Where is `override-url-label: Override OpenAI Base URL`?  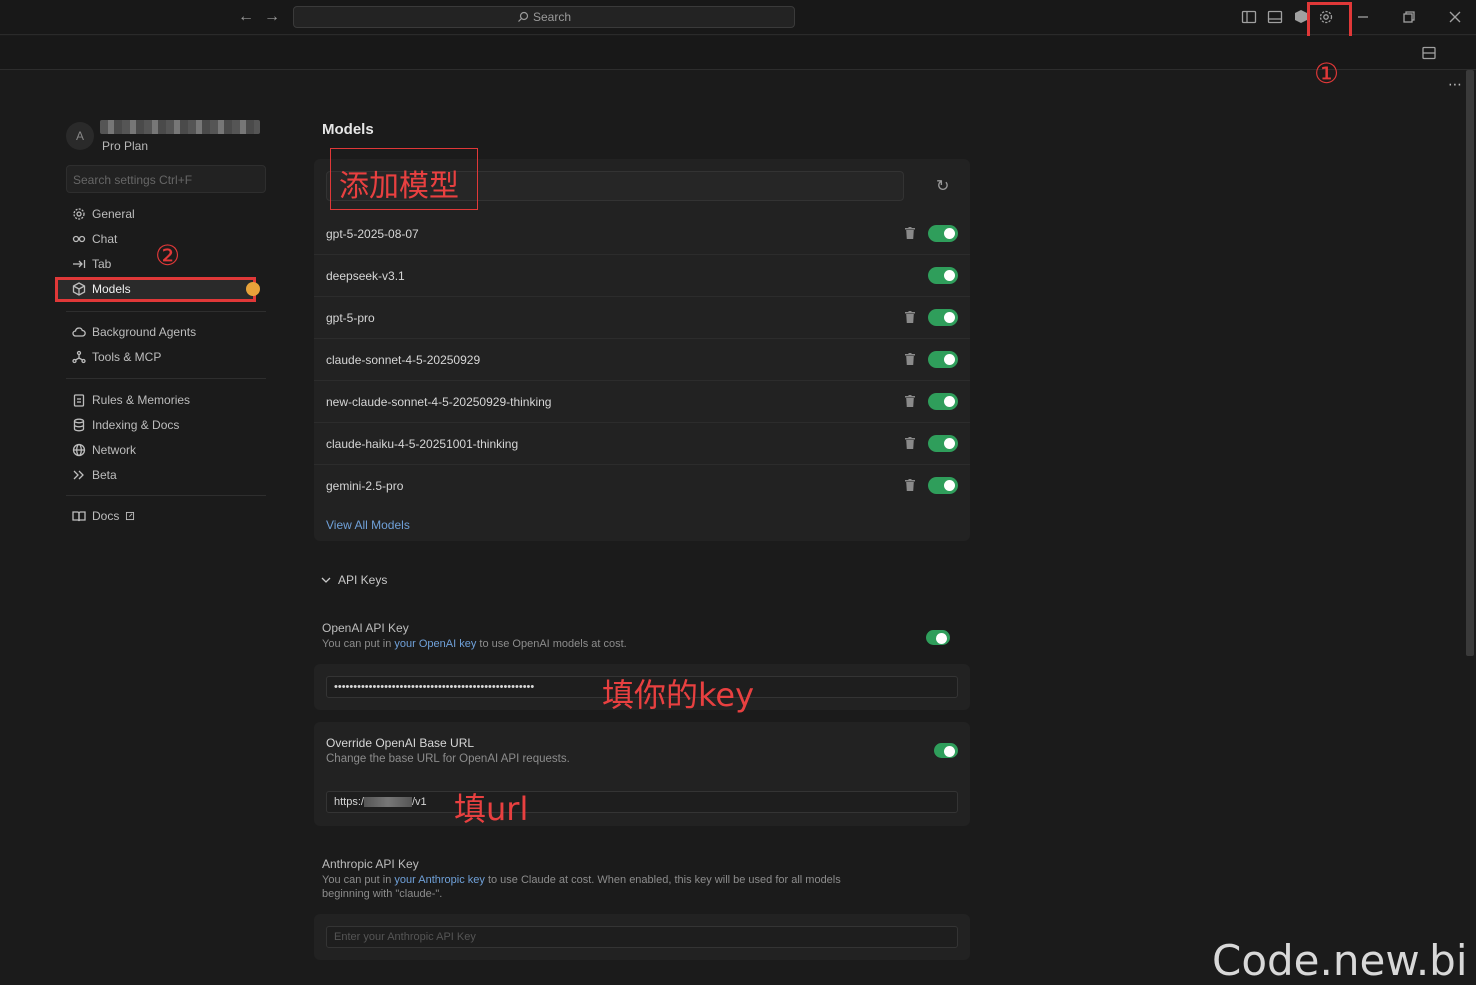
override-url-label: Override OpenAI Base URL is located at coordinates (400, 743).